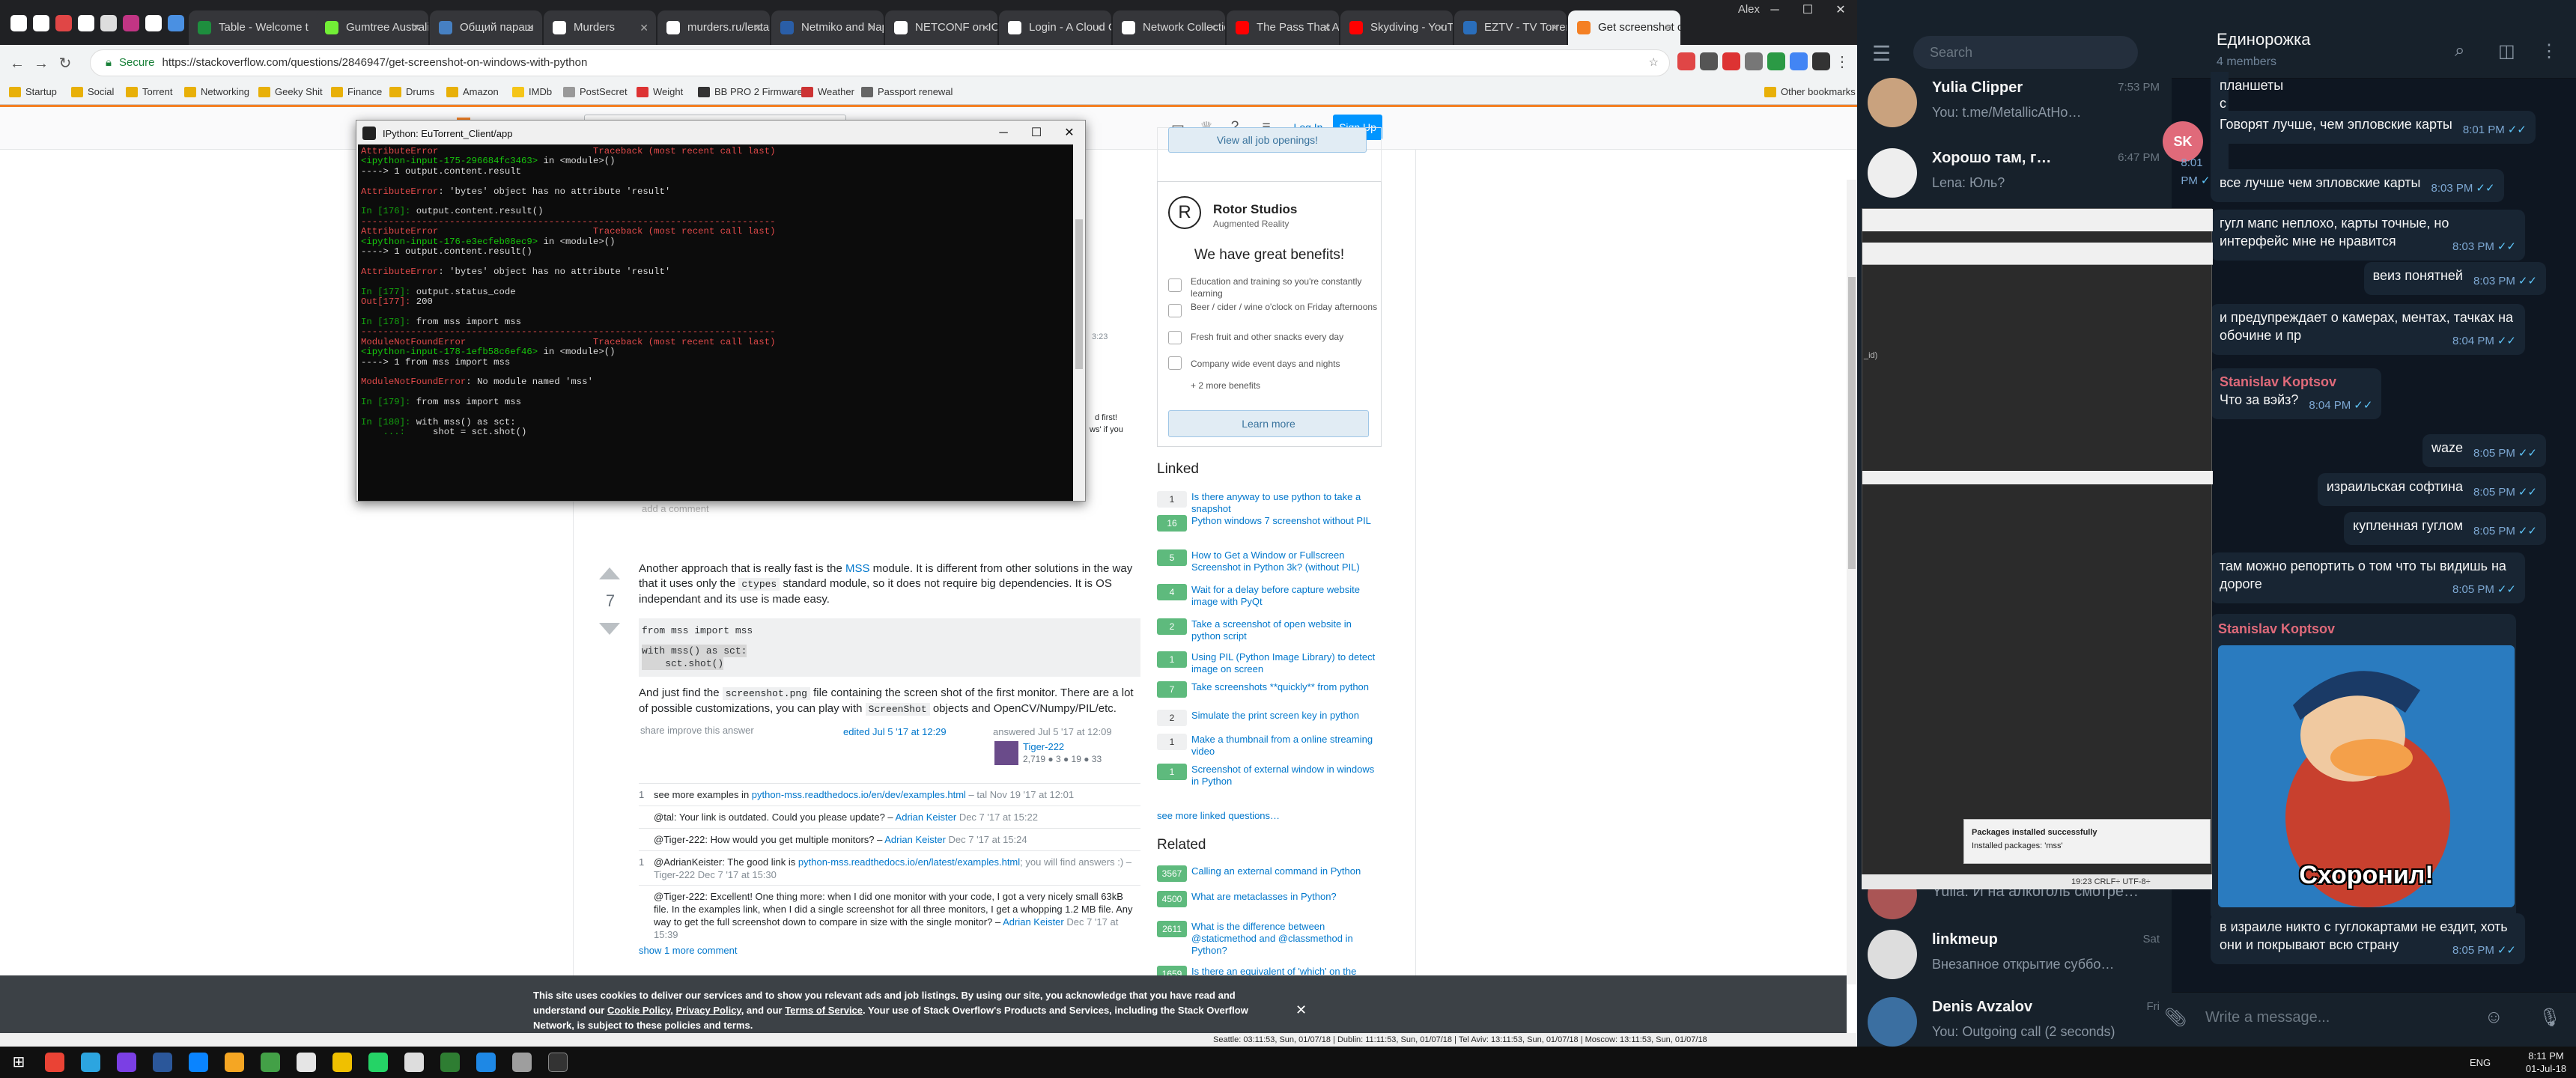 The image size is (2576, 1078). What do you see at coordinates (2014, 173) in the screenshot?
I see `dialog-item: Хорошо там, г… Lena: Юль? 6:47 PM` at bounding box center [2014, 173].